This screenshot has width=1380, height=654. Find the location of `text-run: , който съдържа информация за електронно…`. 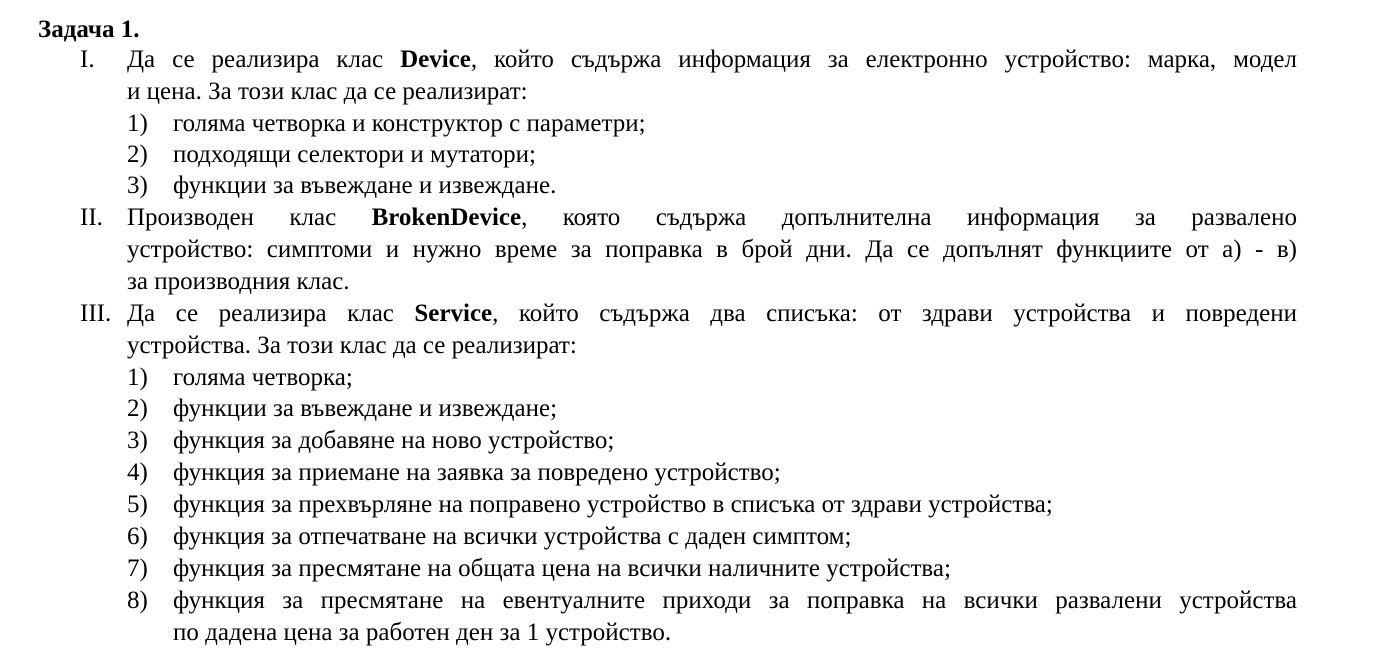

text-run: , който съдържа информация за електронно… is located at coordinates (883, 59).